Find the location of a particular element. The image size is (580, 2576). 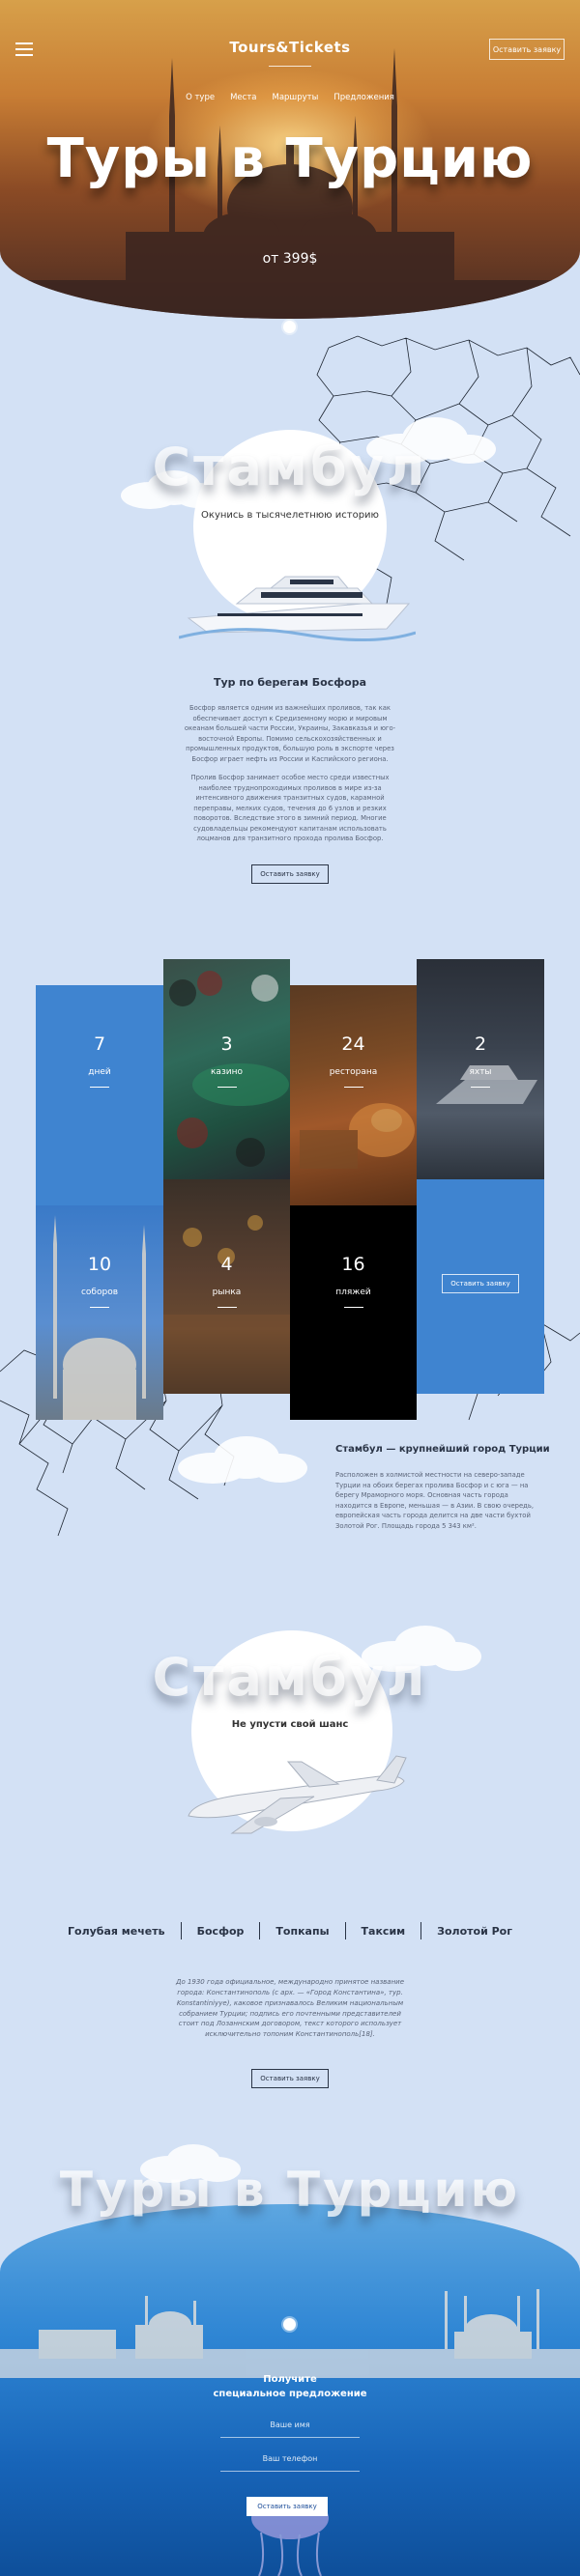

section-caption: Окунись в тысячелетнюю историю is located at coordinates (290, 515).